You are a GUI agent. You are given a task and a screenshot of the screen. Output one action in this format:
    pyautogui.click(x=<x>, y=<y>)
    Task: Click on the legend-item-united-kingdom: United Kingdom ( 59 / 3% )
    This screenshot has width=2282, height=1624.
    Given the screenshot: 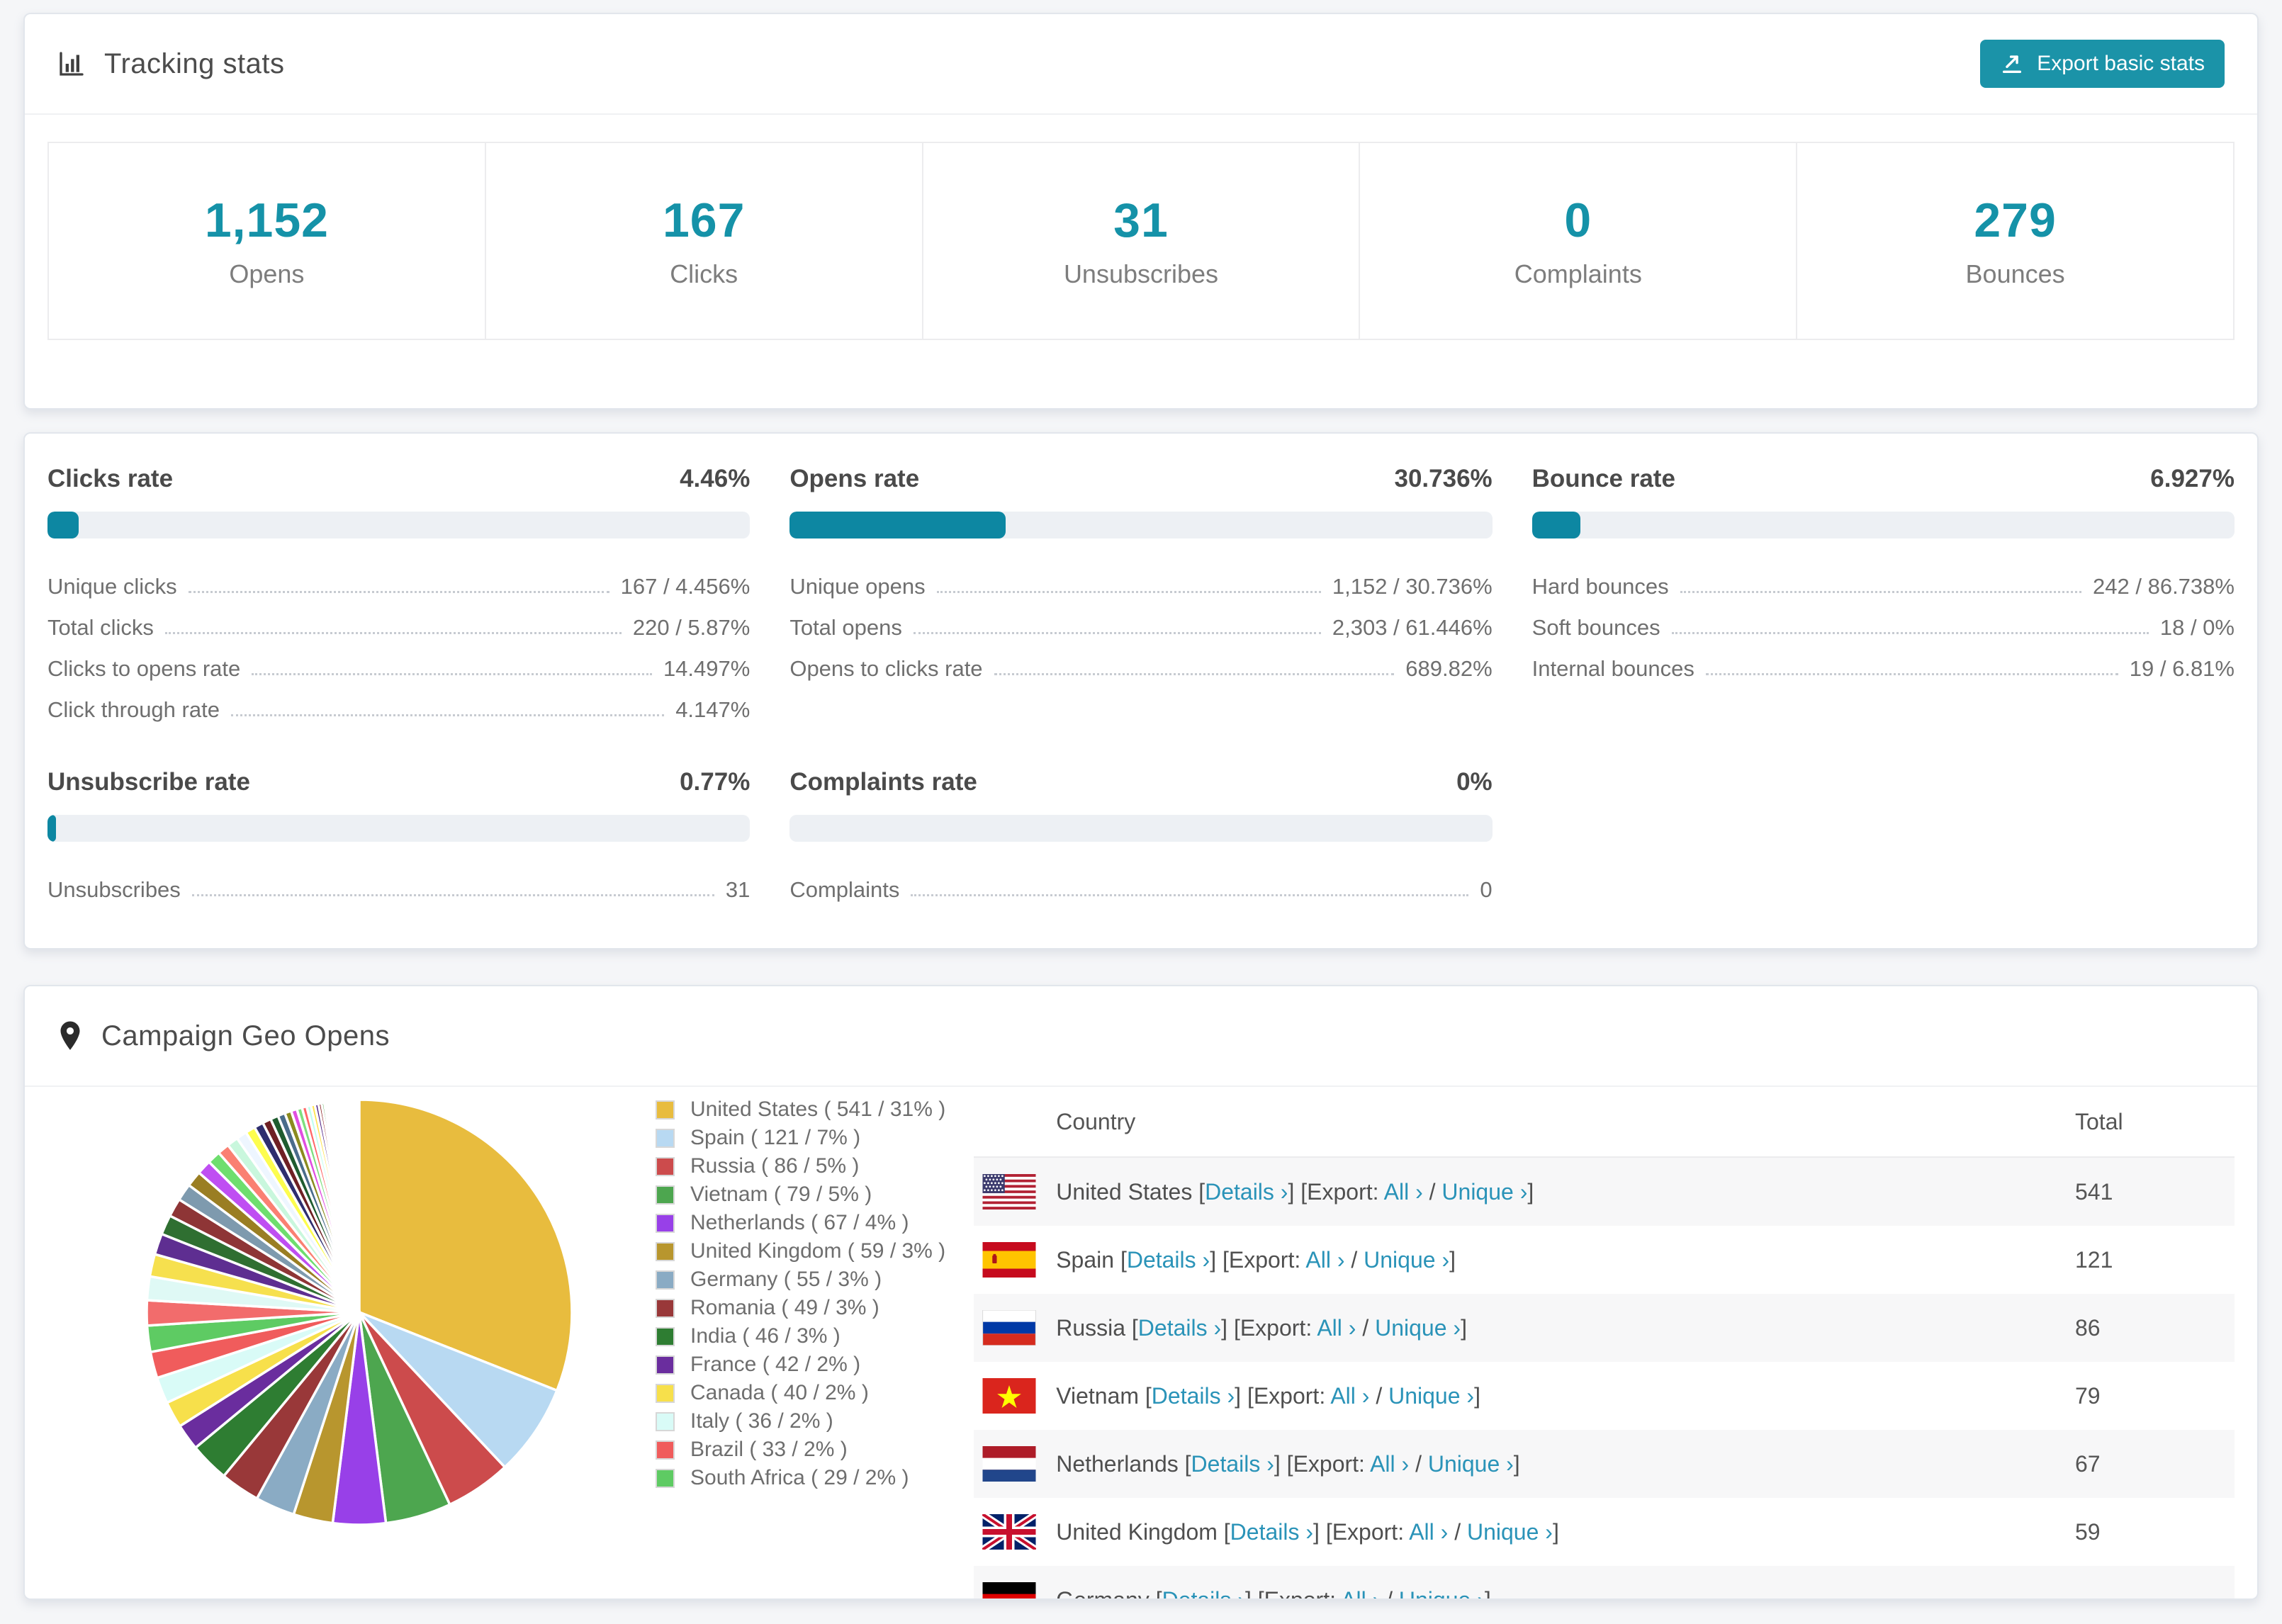 What is the action you would take?
    pyautogui.click(x=801, y=1251)
    